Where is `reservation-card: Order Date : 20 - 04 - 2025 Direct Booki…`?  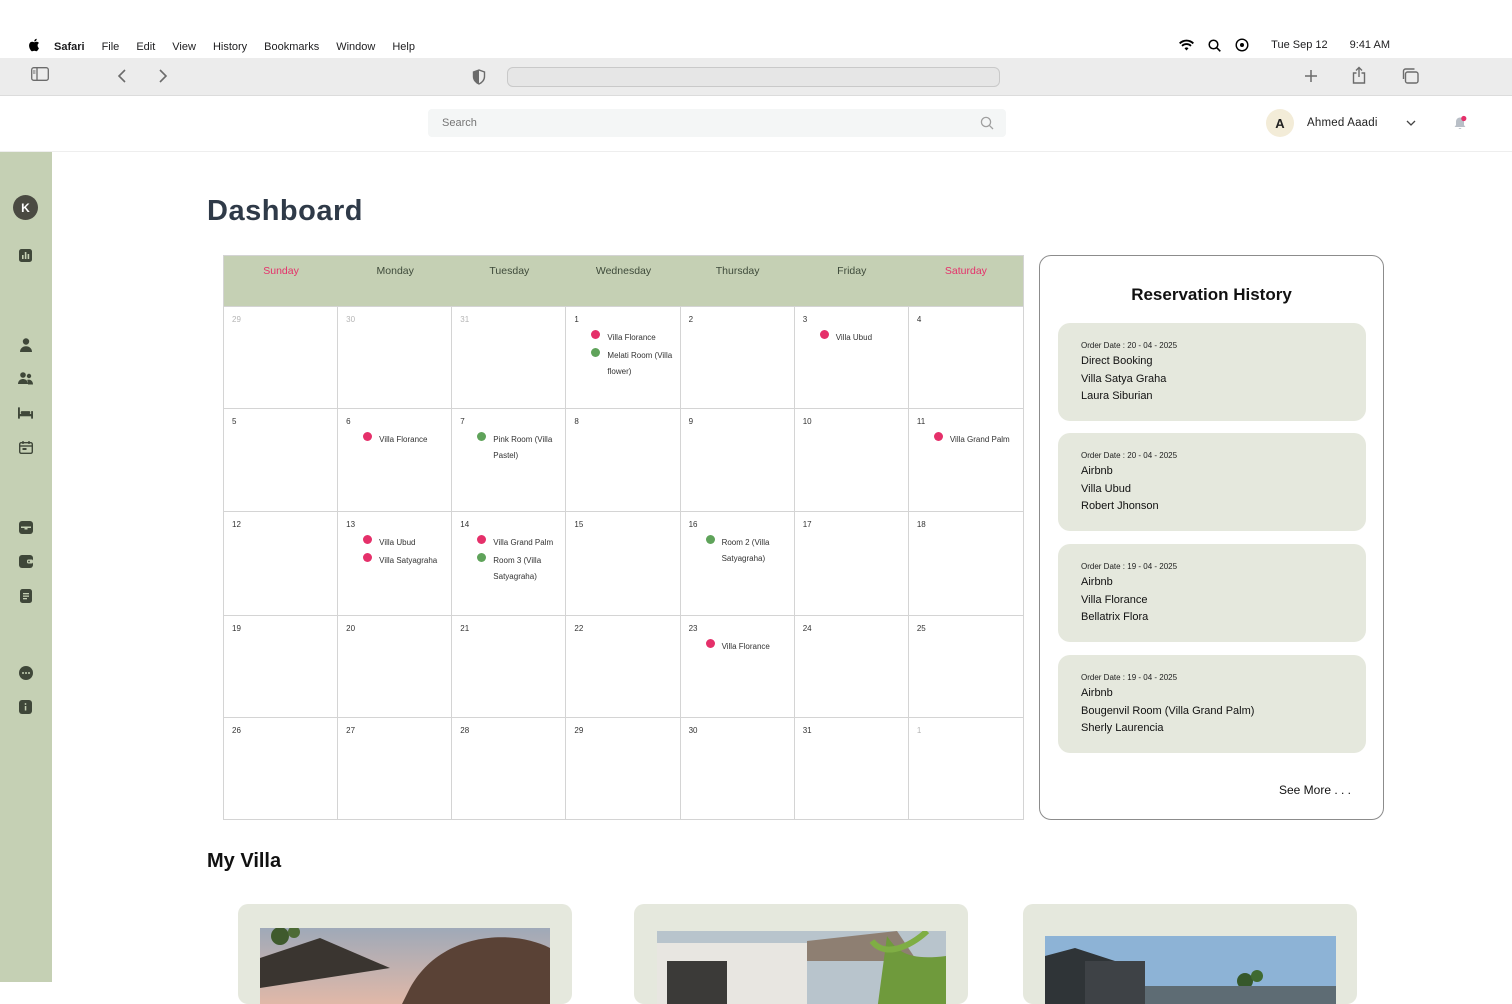 reservation-card: Order Date : 20 - 04 - 2025 Direct Booki… is located at coordinates (1212, 372).